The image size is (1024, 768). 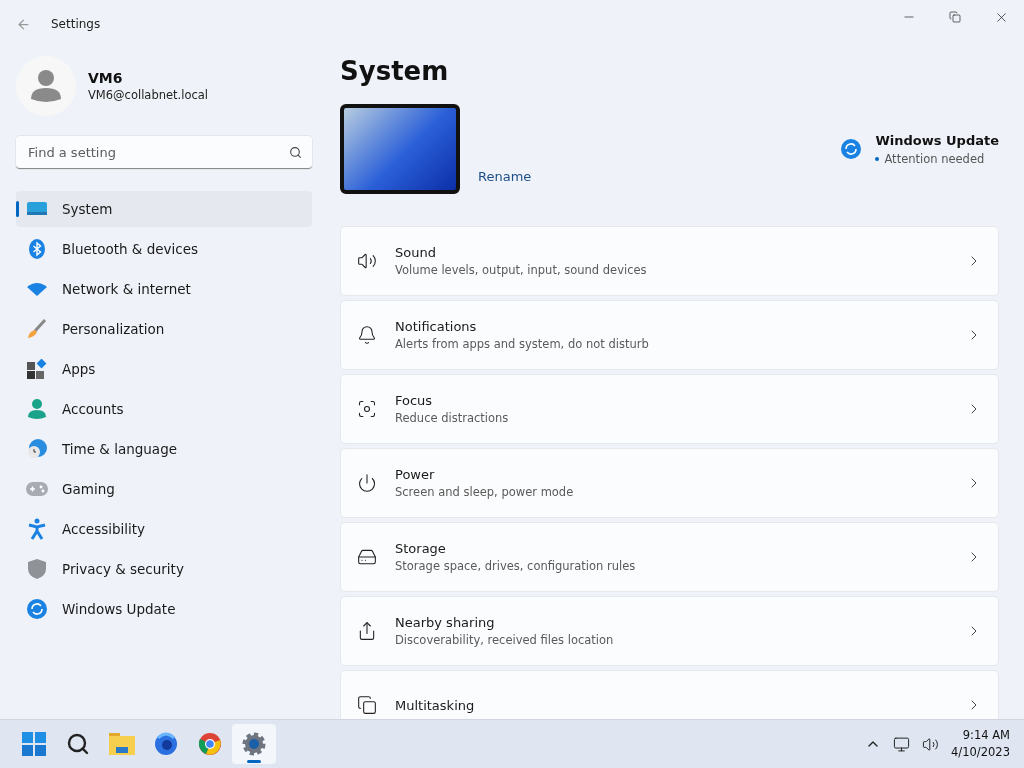 What do you see at coordinates (669, 261) in the screenshot?
I see `settings-card: Sound Volume levels, output, input, sound devices` at bounding box center [669, 261].